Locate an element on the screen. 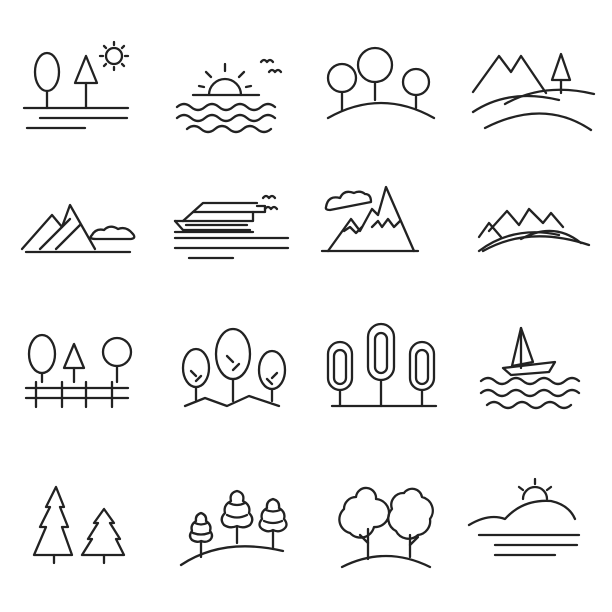 The width and height of the screenshot is (612, 612). trees-sun-lake-icon is located at coordinates (76, 76).